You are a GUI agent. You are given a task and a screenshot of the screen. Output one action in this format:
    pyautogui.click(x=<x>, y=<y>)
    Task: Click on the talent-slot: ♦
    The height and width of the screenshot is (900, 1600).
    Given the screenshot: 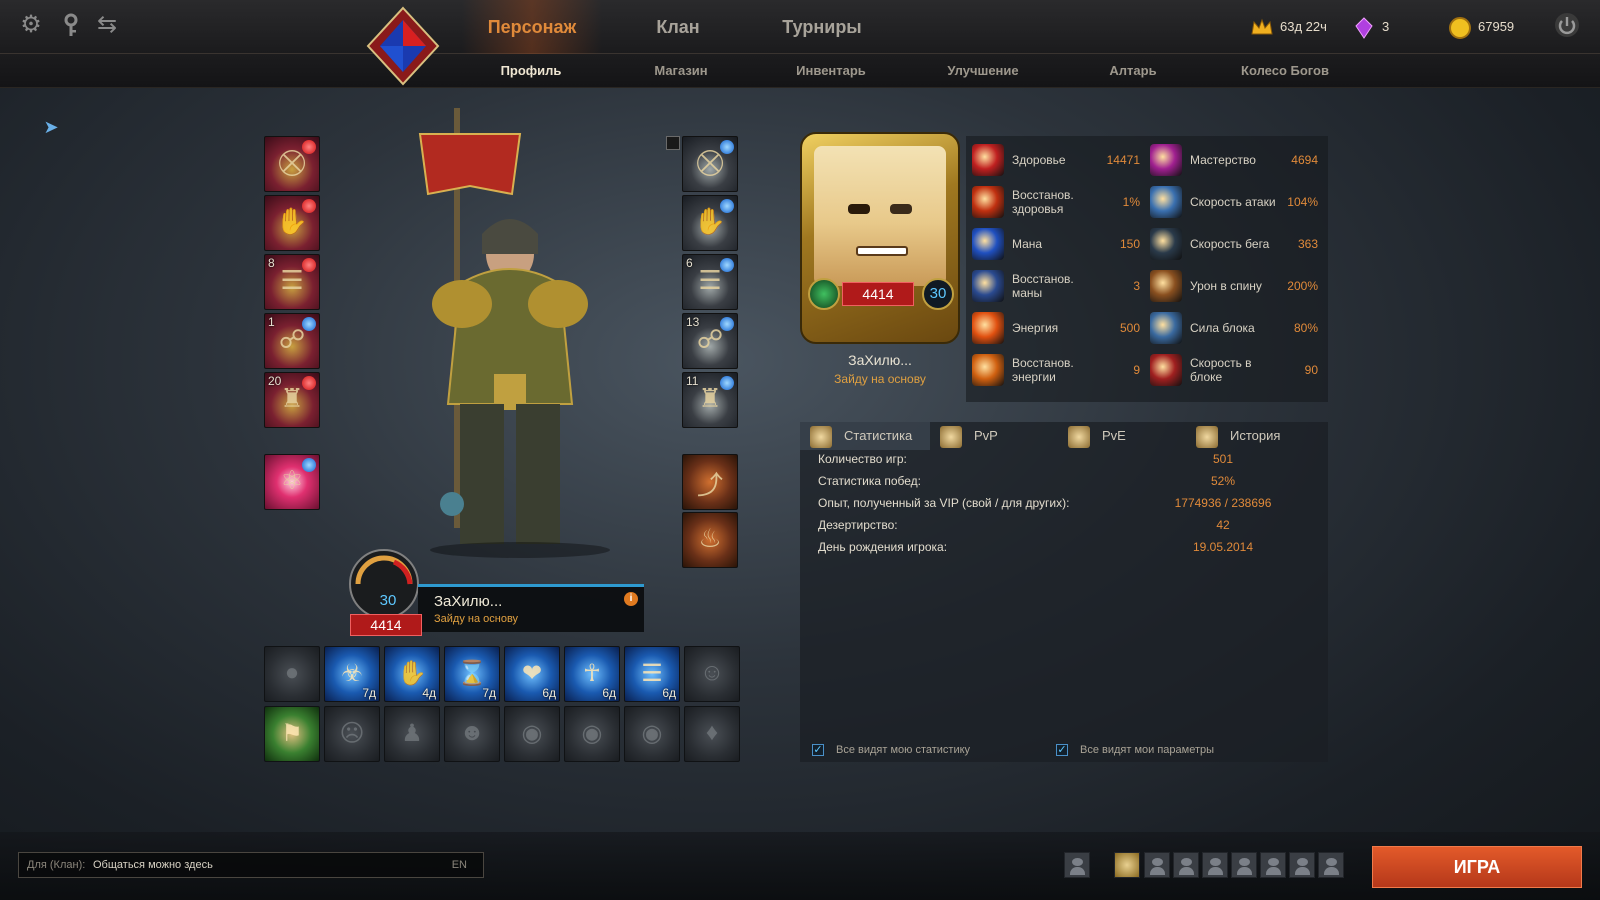 What is the action you would take?
    pyautogui.click(x=712, y=734)
    